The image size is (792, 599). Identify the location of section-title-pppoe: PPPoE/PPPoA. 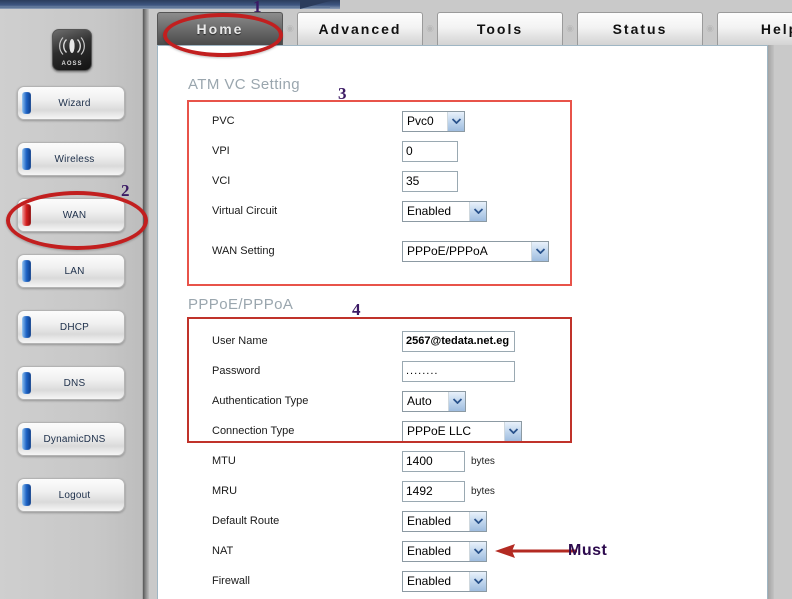
(241, 304).